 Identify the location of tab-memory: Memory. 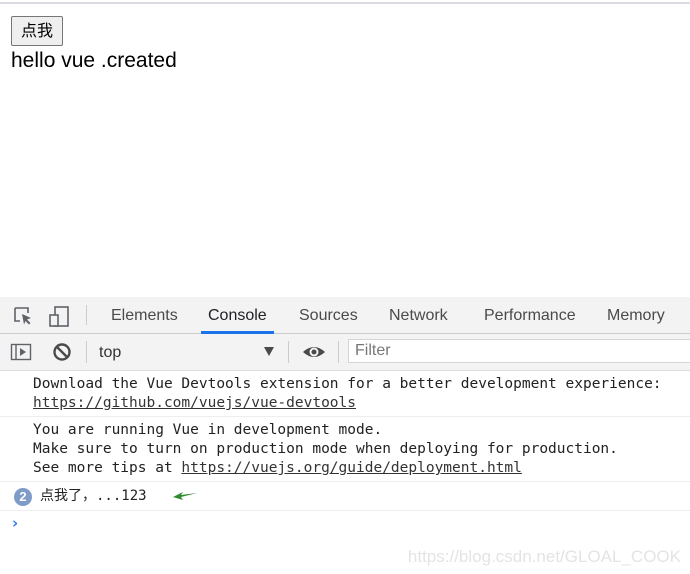
(636, 315).